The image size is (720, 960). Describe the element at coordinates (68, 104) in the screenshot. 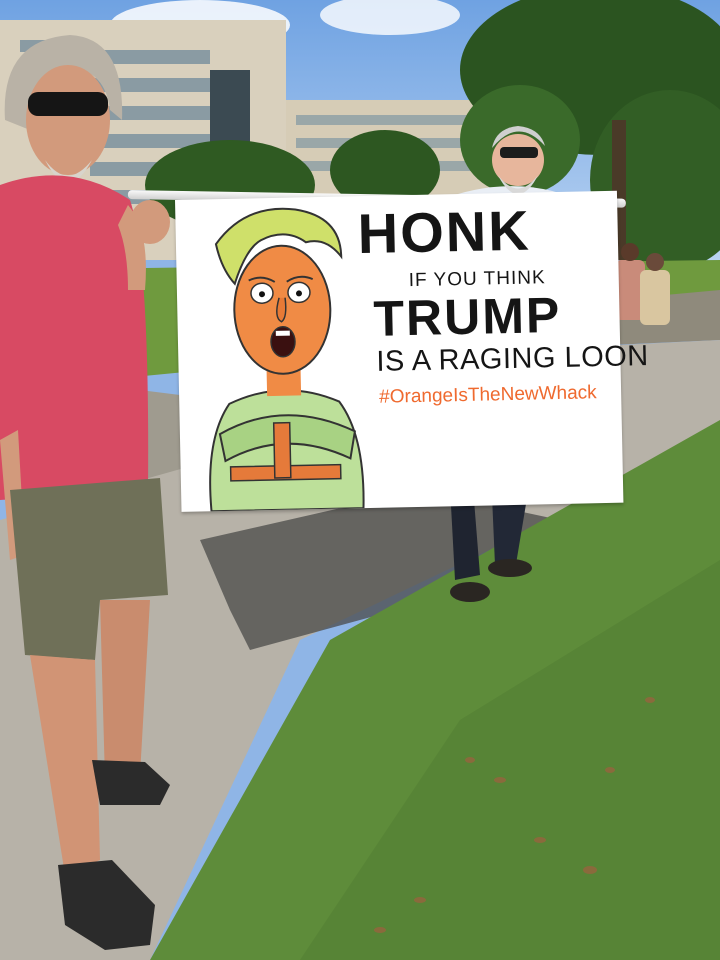

I see `left-protester-sunglasses` at that location.